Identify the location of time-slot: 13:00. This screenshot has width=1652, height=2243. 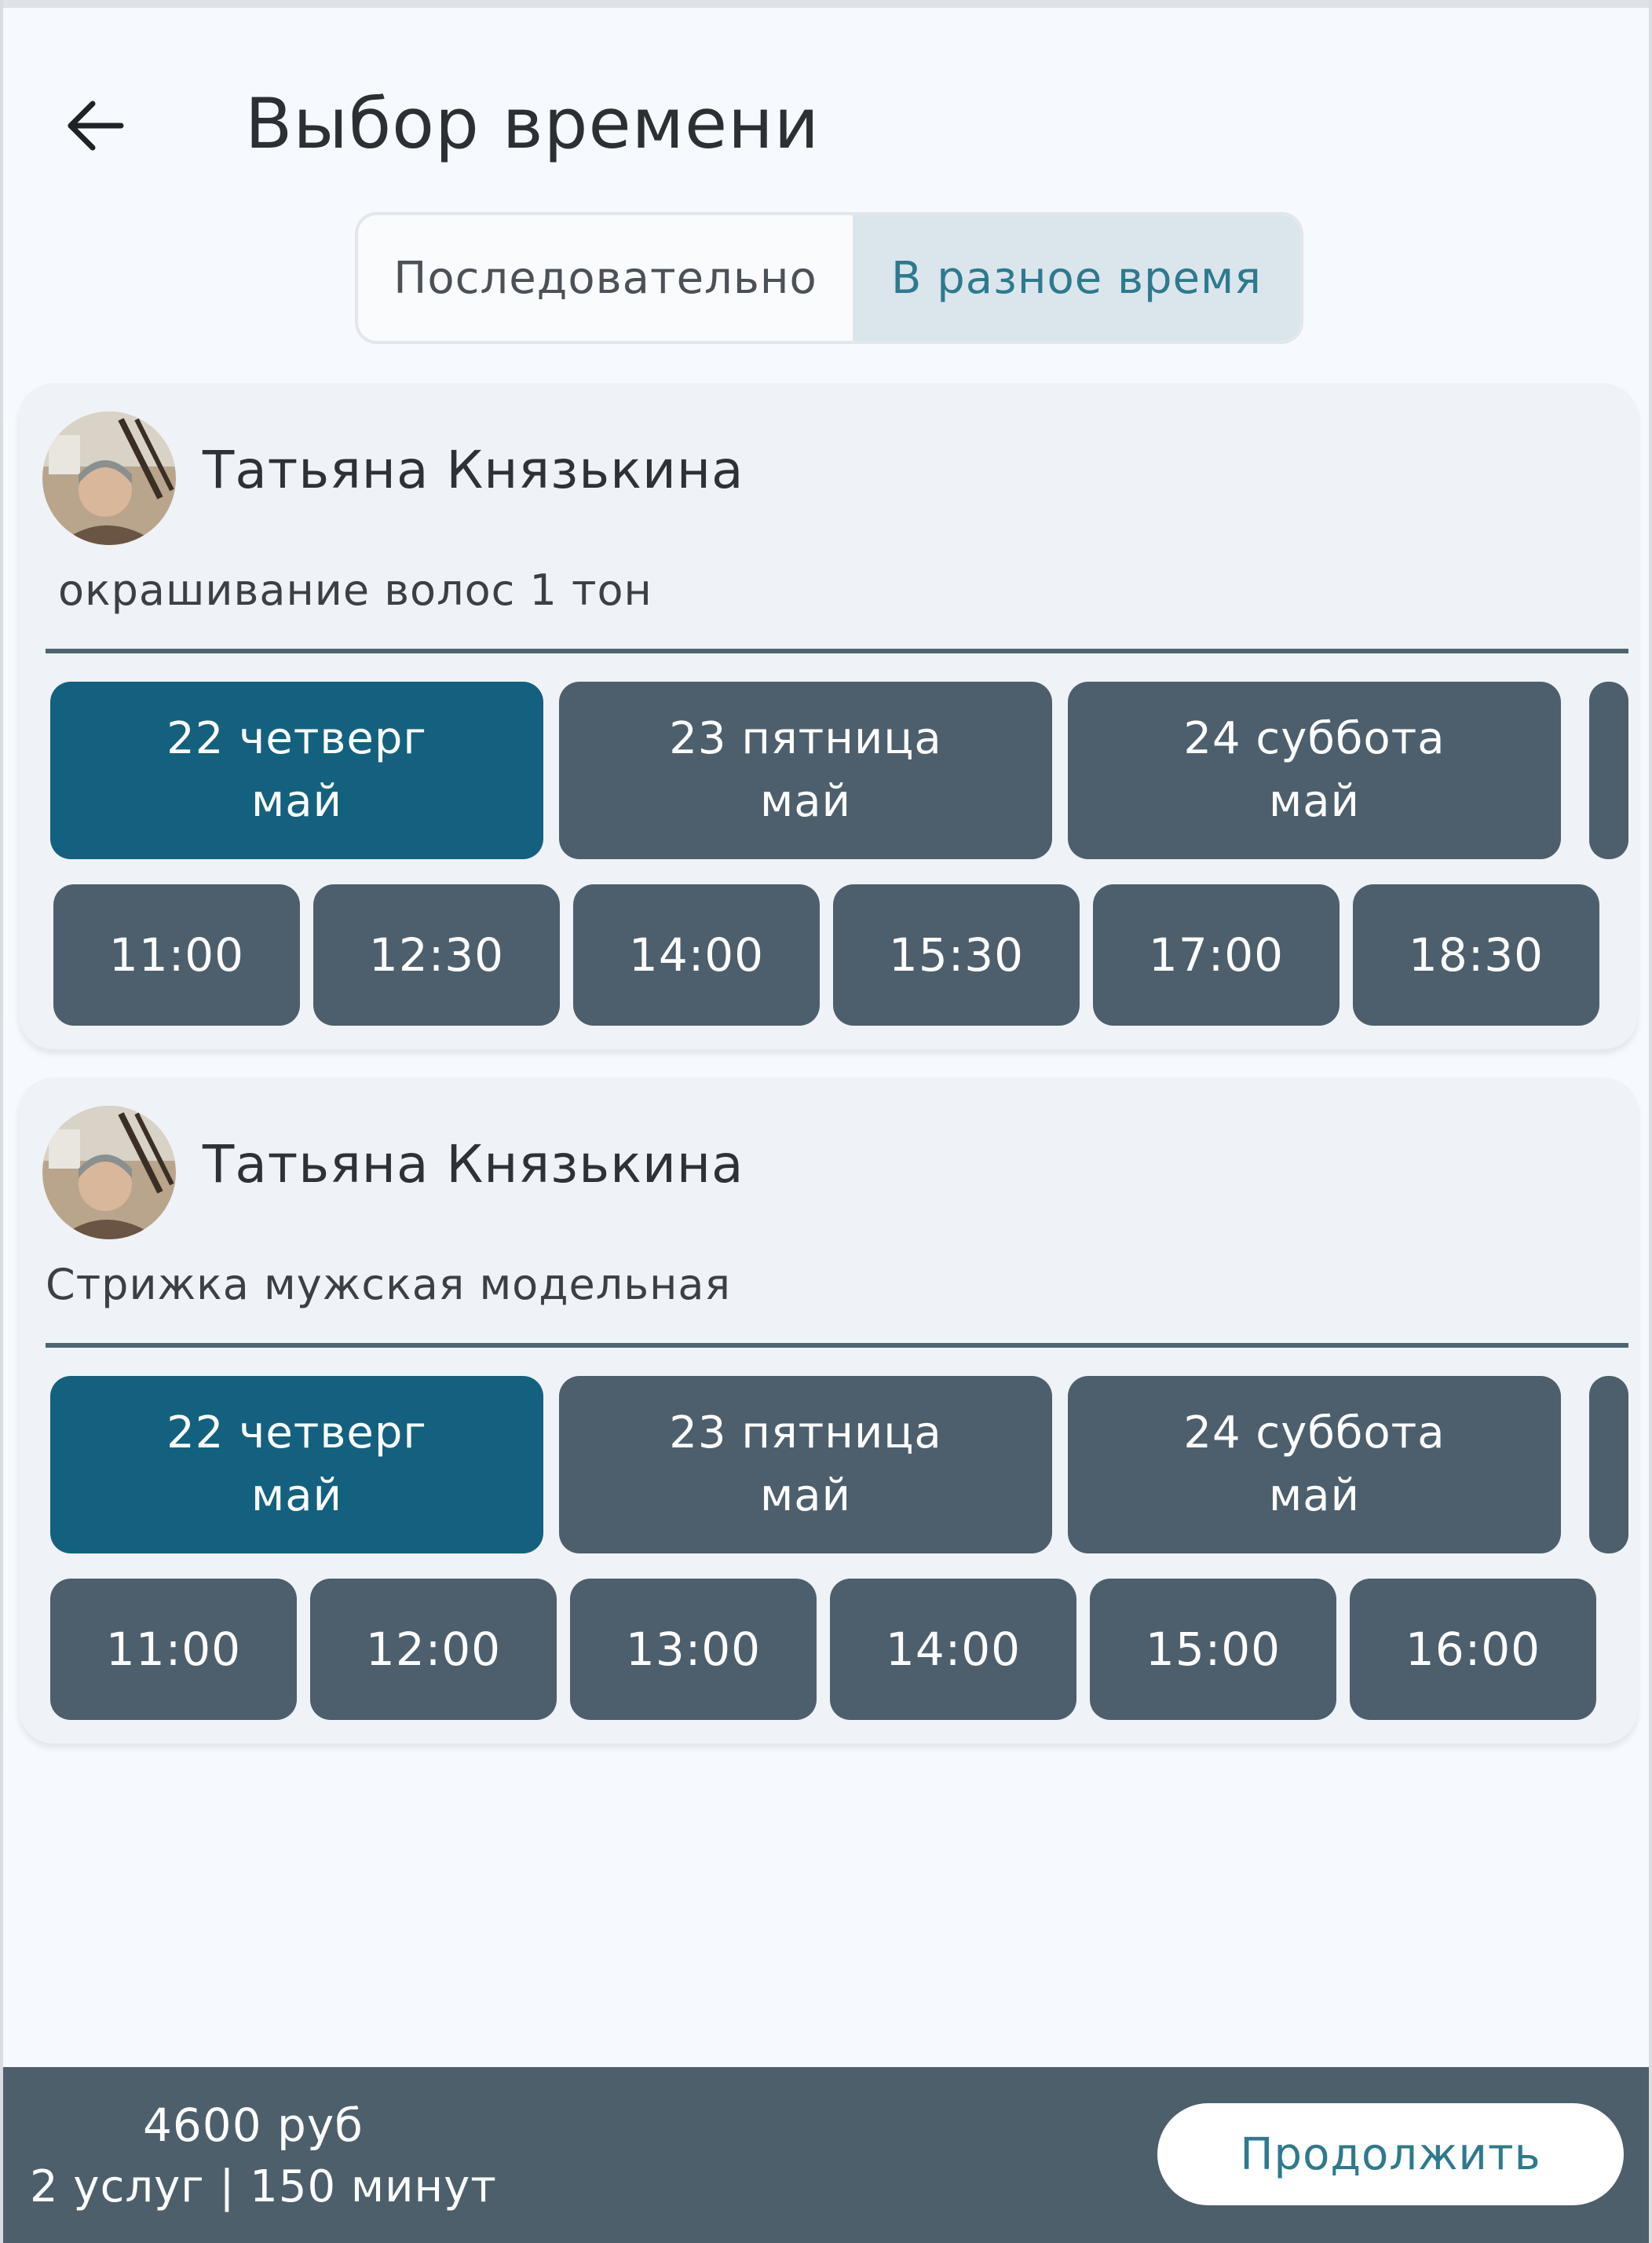
(693, 1649).